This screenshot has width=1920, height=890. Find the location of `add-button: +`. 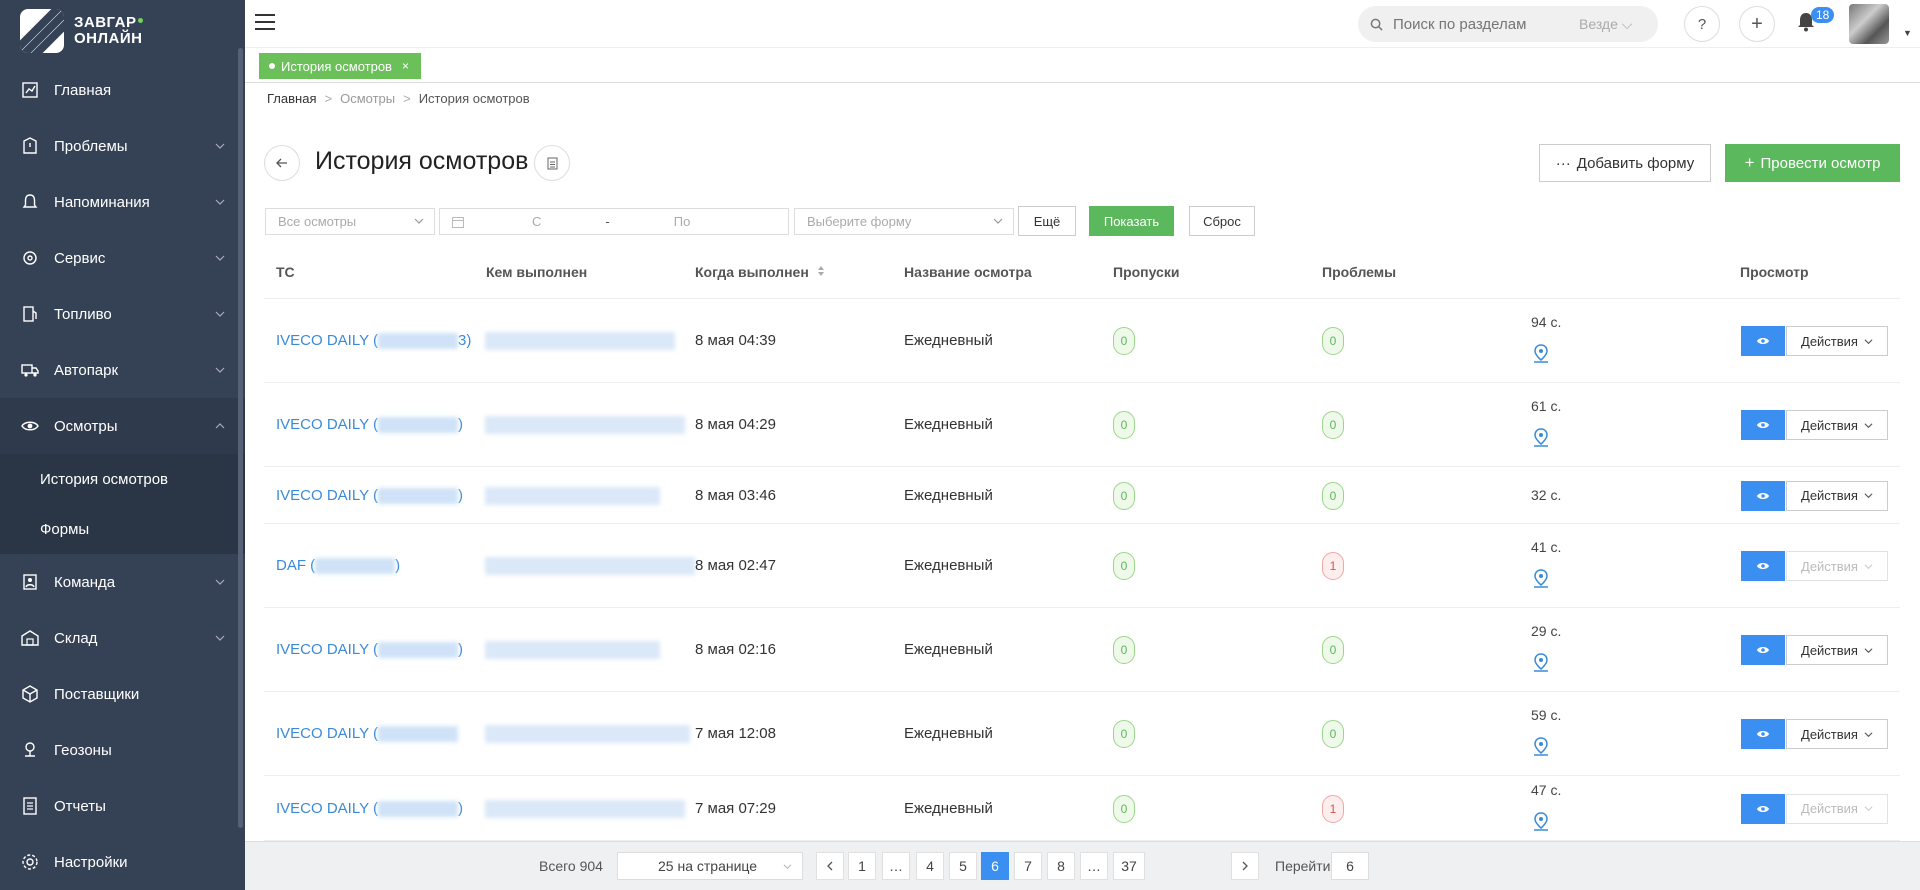

add-button: + is located at coordinates (1757, 24).